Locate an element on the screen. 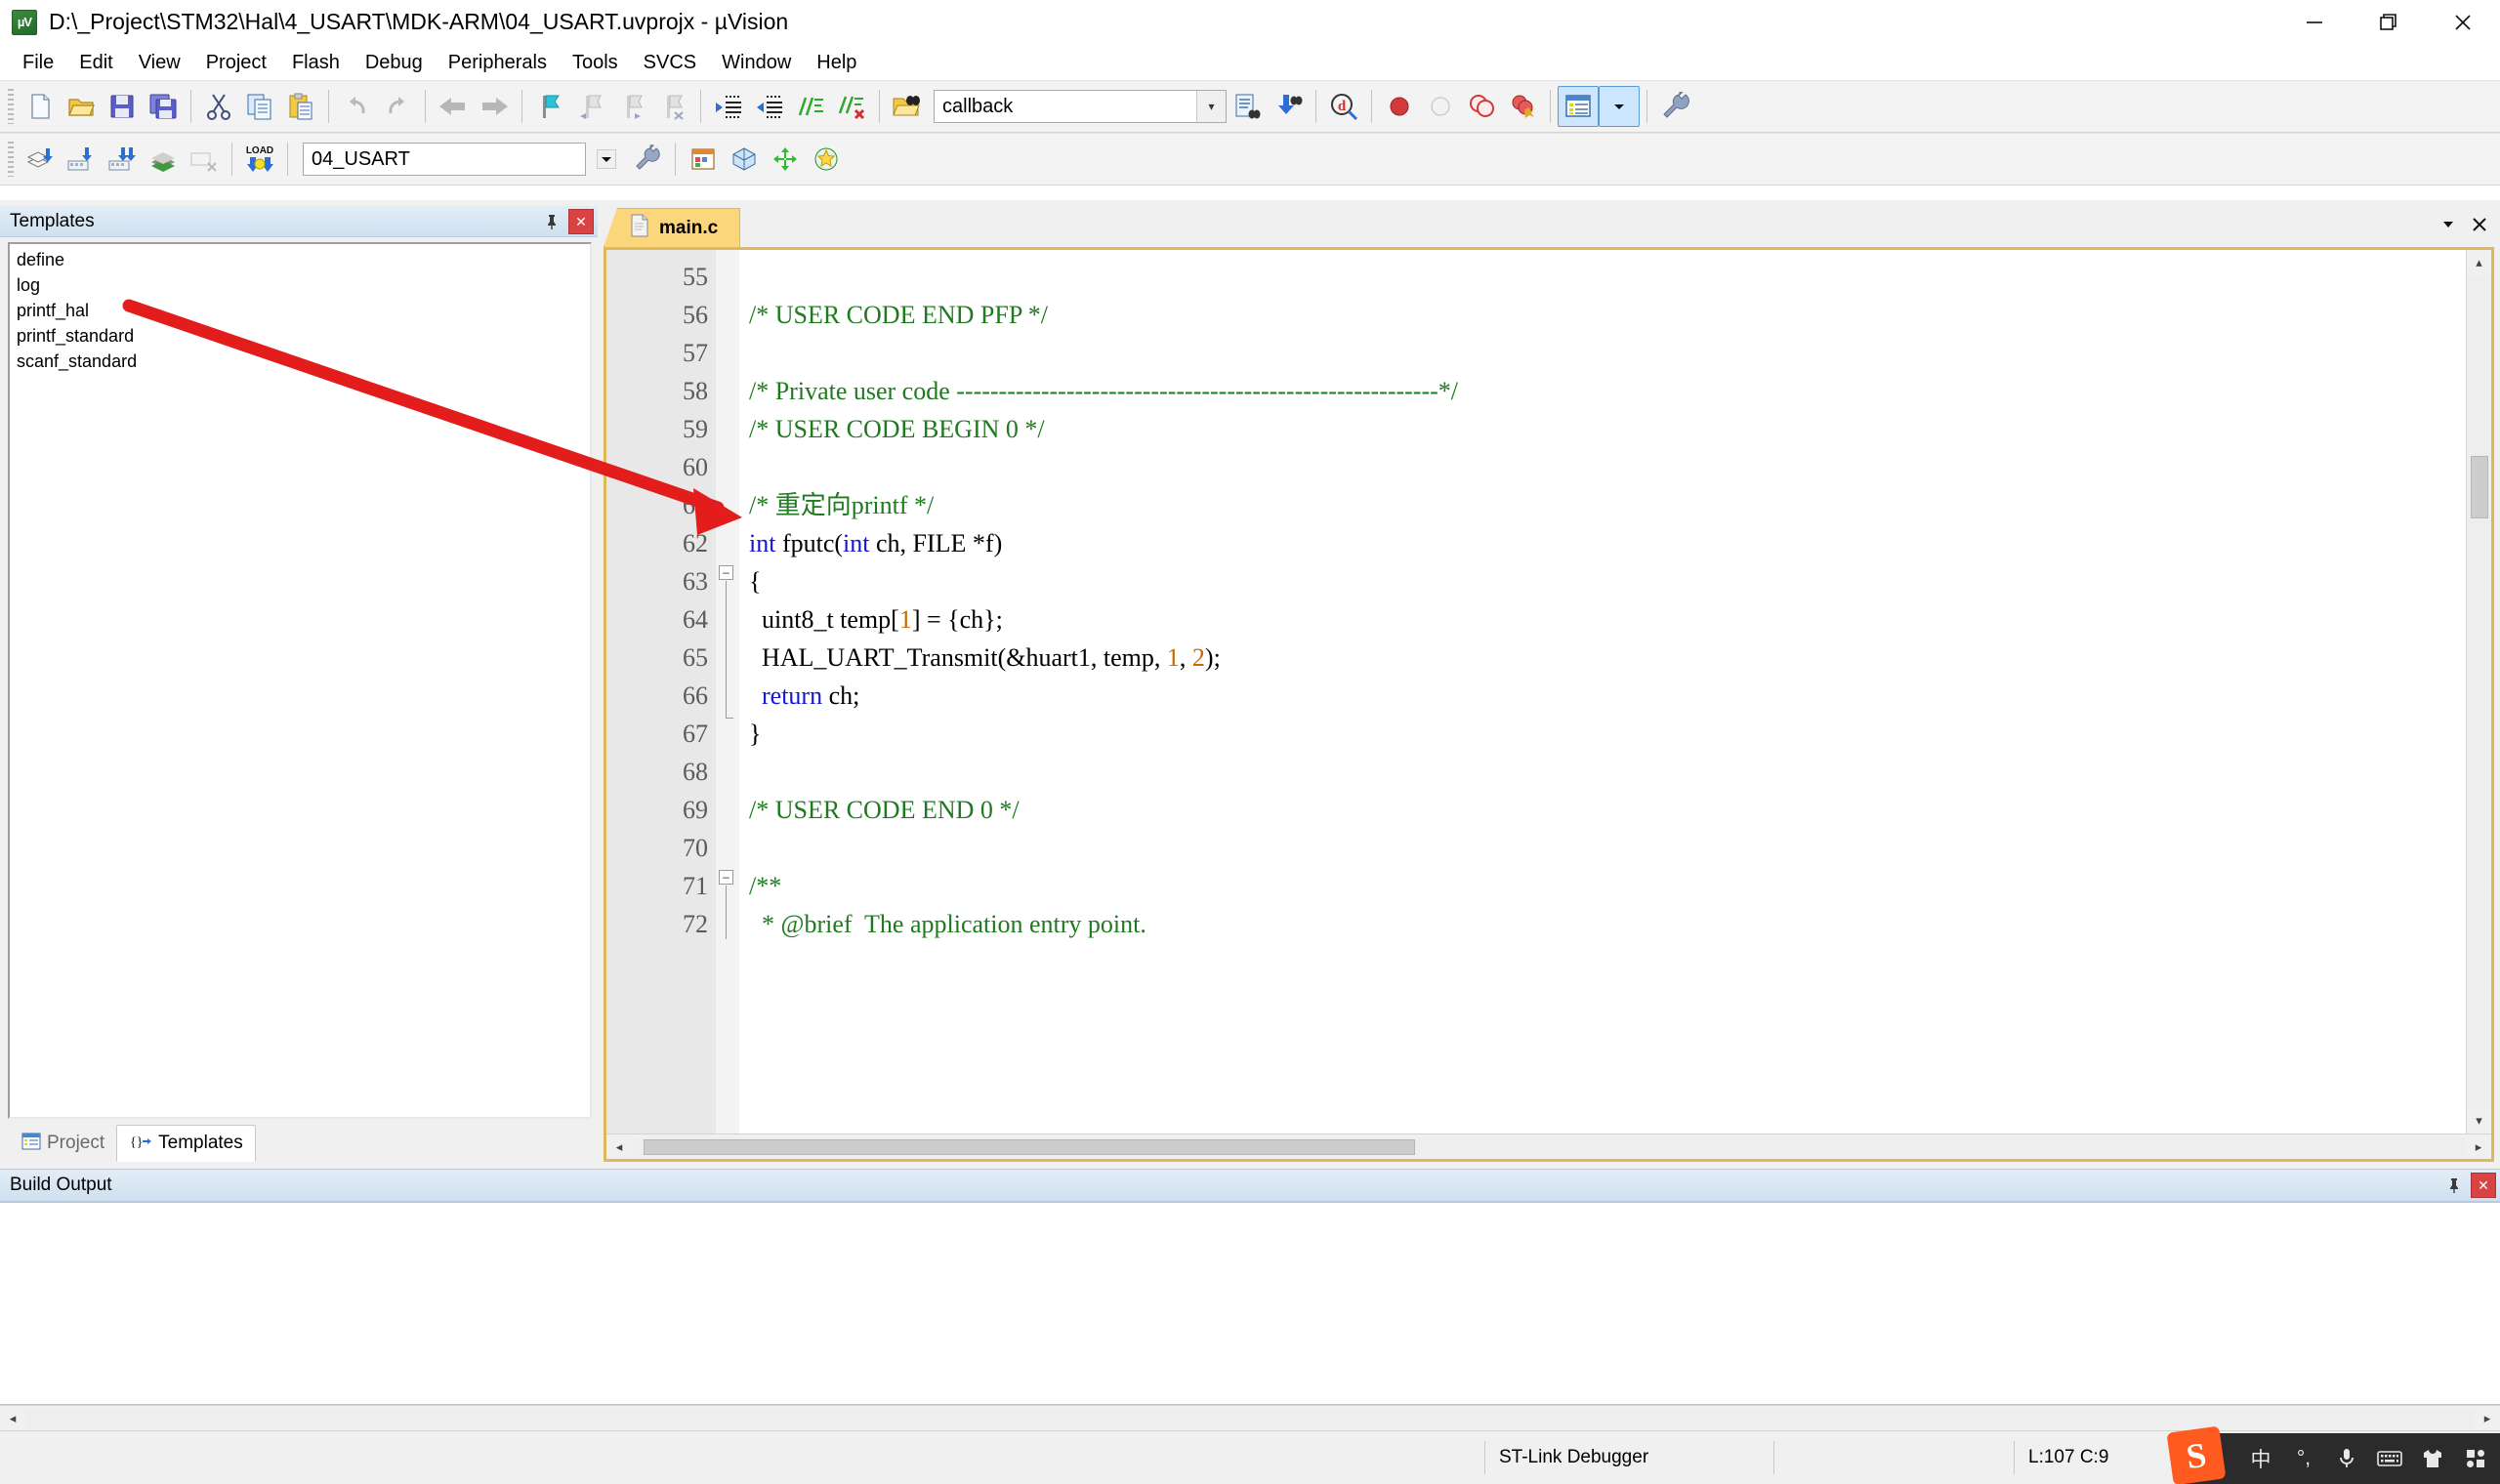  undo-icon is located at coordinates (356, 107).